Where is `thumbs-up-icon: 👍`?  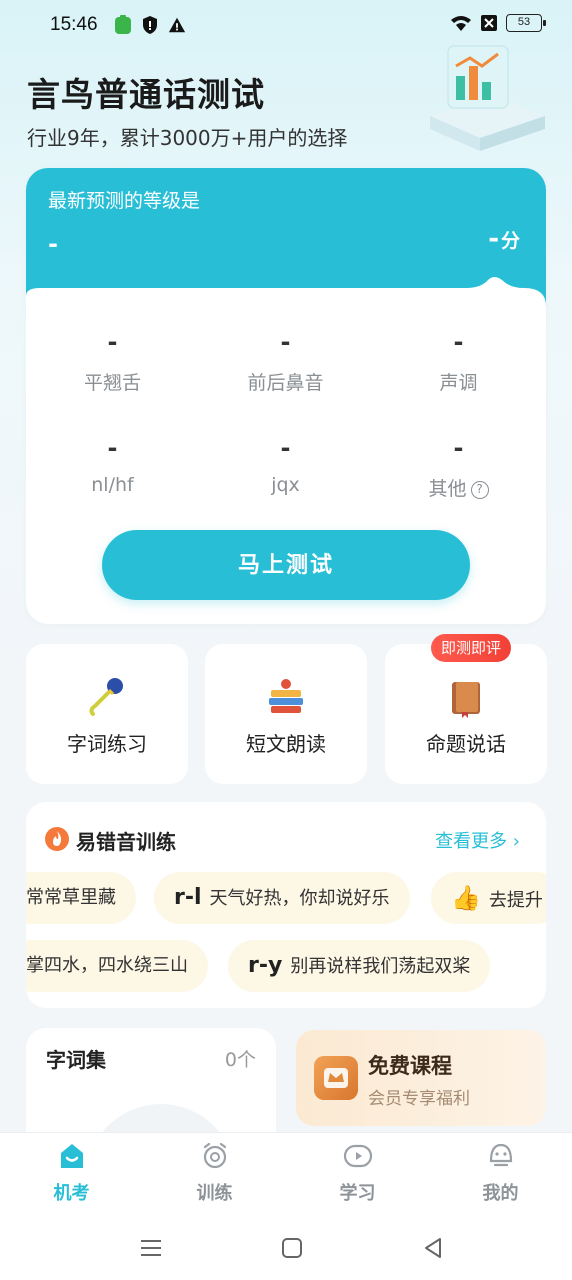
thumbs-up-icon: 👍 is located at coordinates (466, 898).